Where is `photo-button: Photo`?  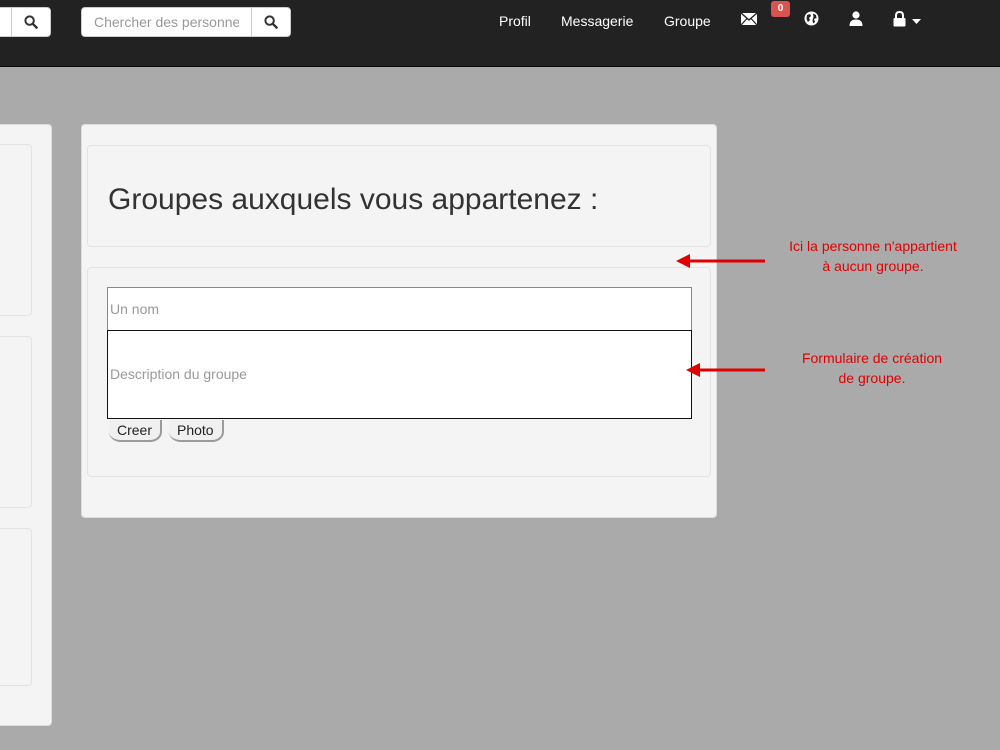
photo-button: Photo is located at coordinates (196, 431).